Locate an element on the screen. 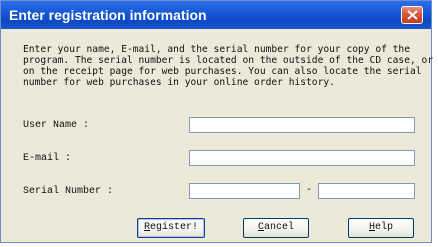 Image resolution: width=438 pixels, height=247 pixels. user-name-input is located at coordinates (302, 125).